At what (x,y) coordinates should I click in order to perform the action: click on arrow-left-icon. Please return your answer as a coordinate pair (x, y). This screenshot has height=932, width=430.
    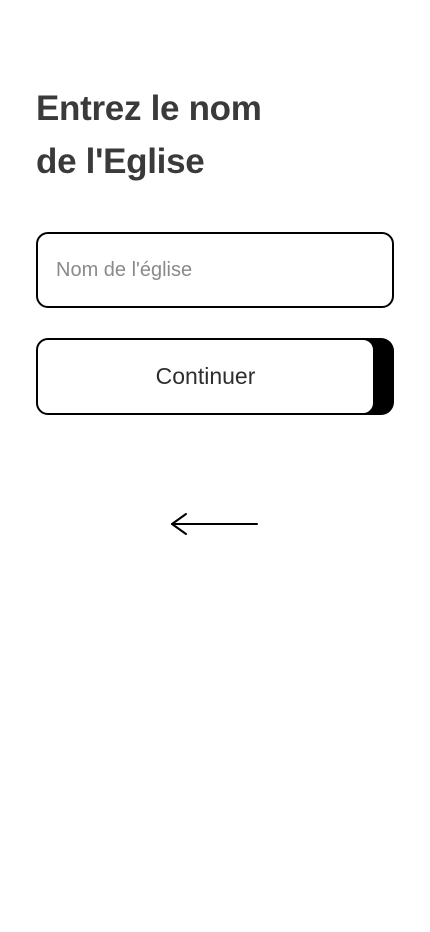
    Looking at the image, I should click on (214, 524).